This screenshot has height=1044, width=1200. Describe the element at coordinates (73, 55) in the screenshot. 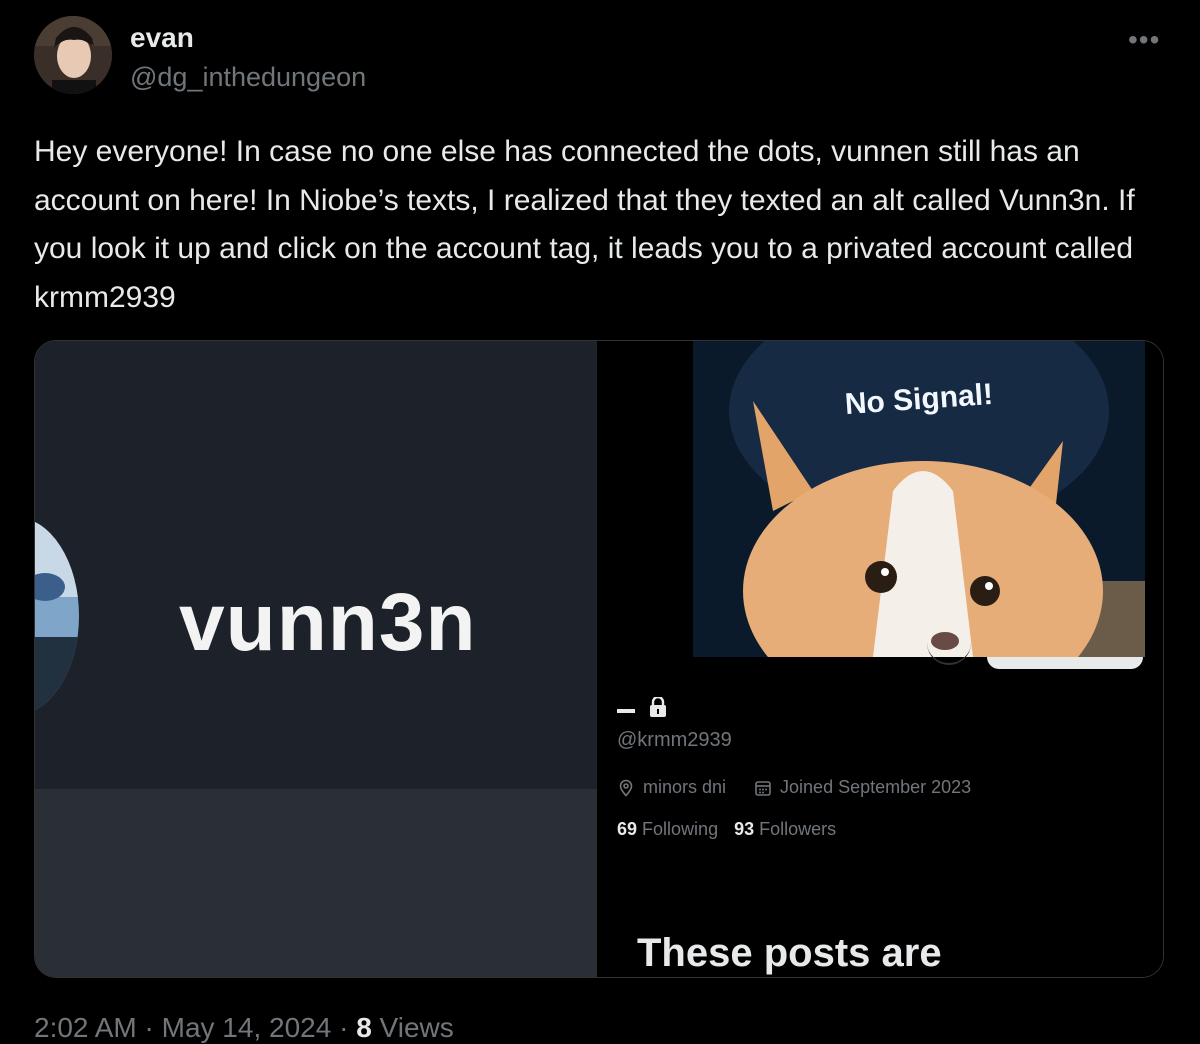

I see `author-avatar` at that location.